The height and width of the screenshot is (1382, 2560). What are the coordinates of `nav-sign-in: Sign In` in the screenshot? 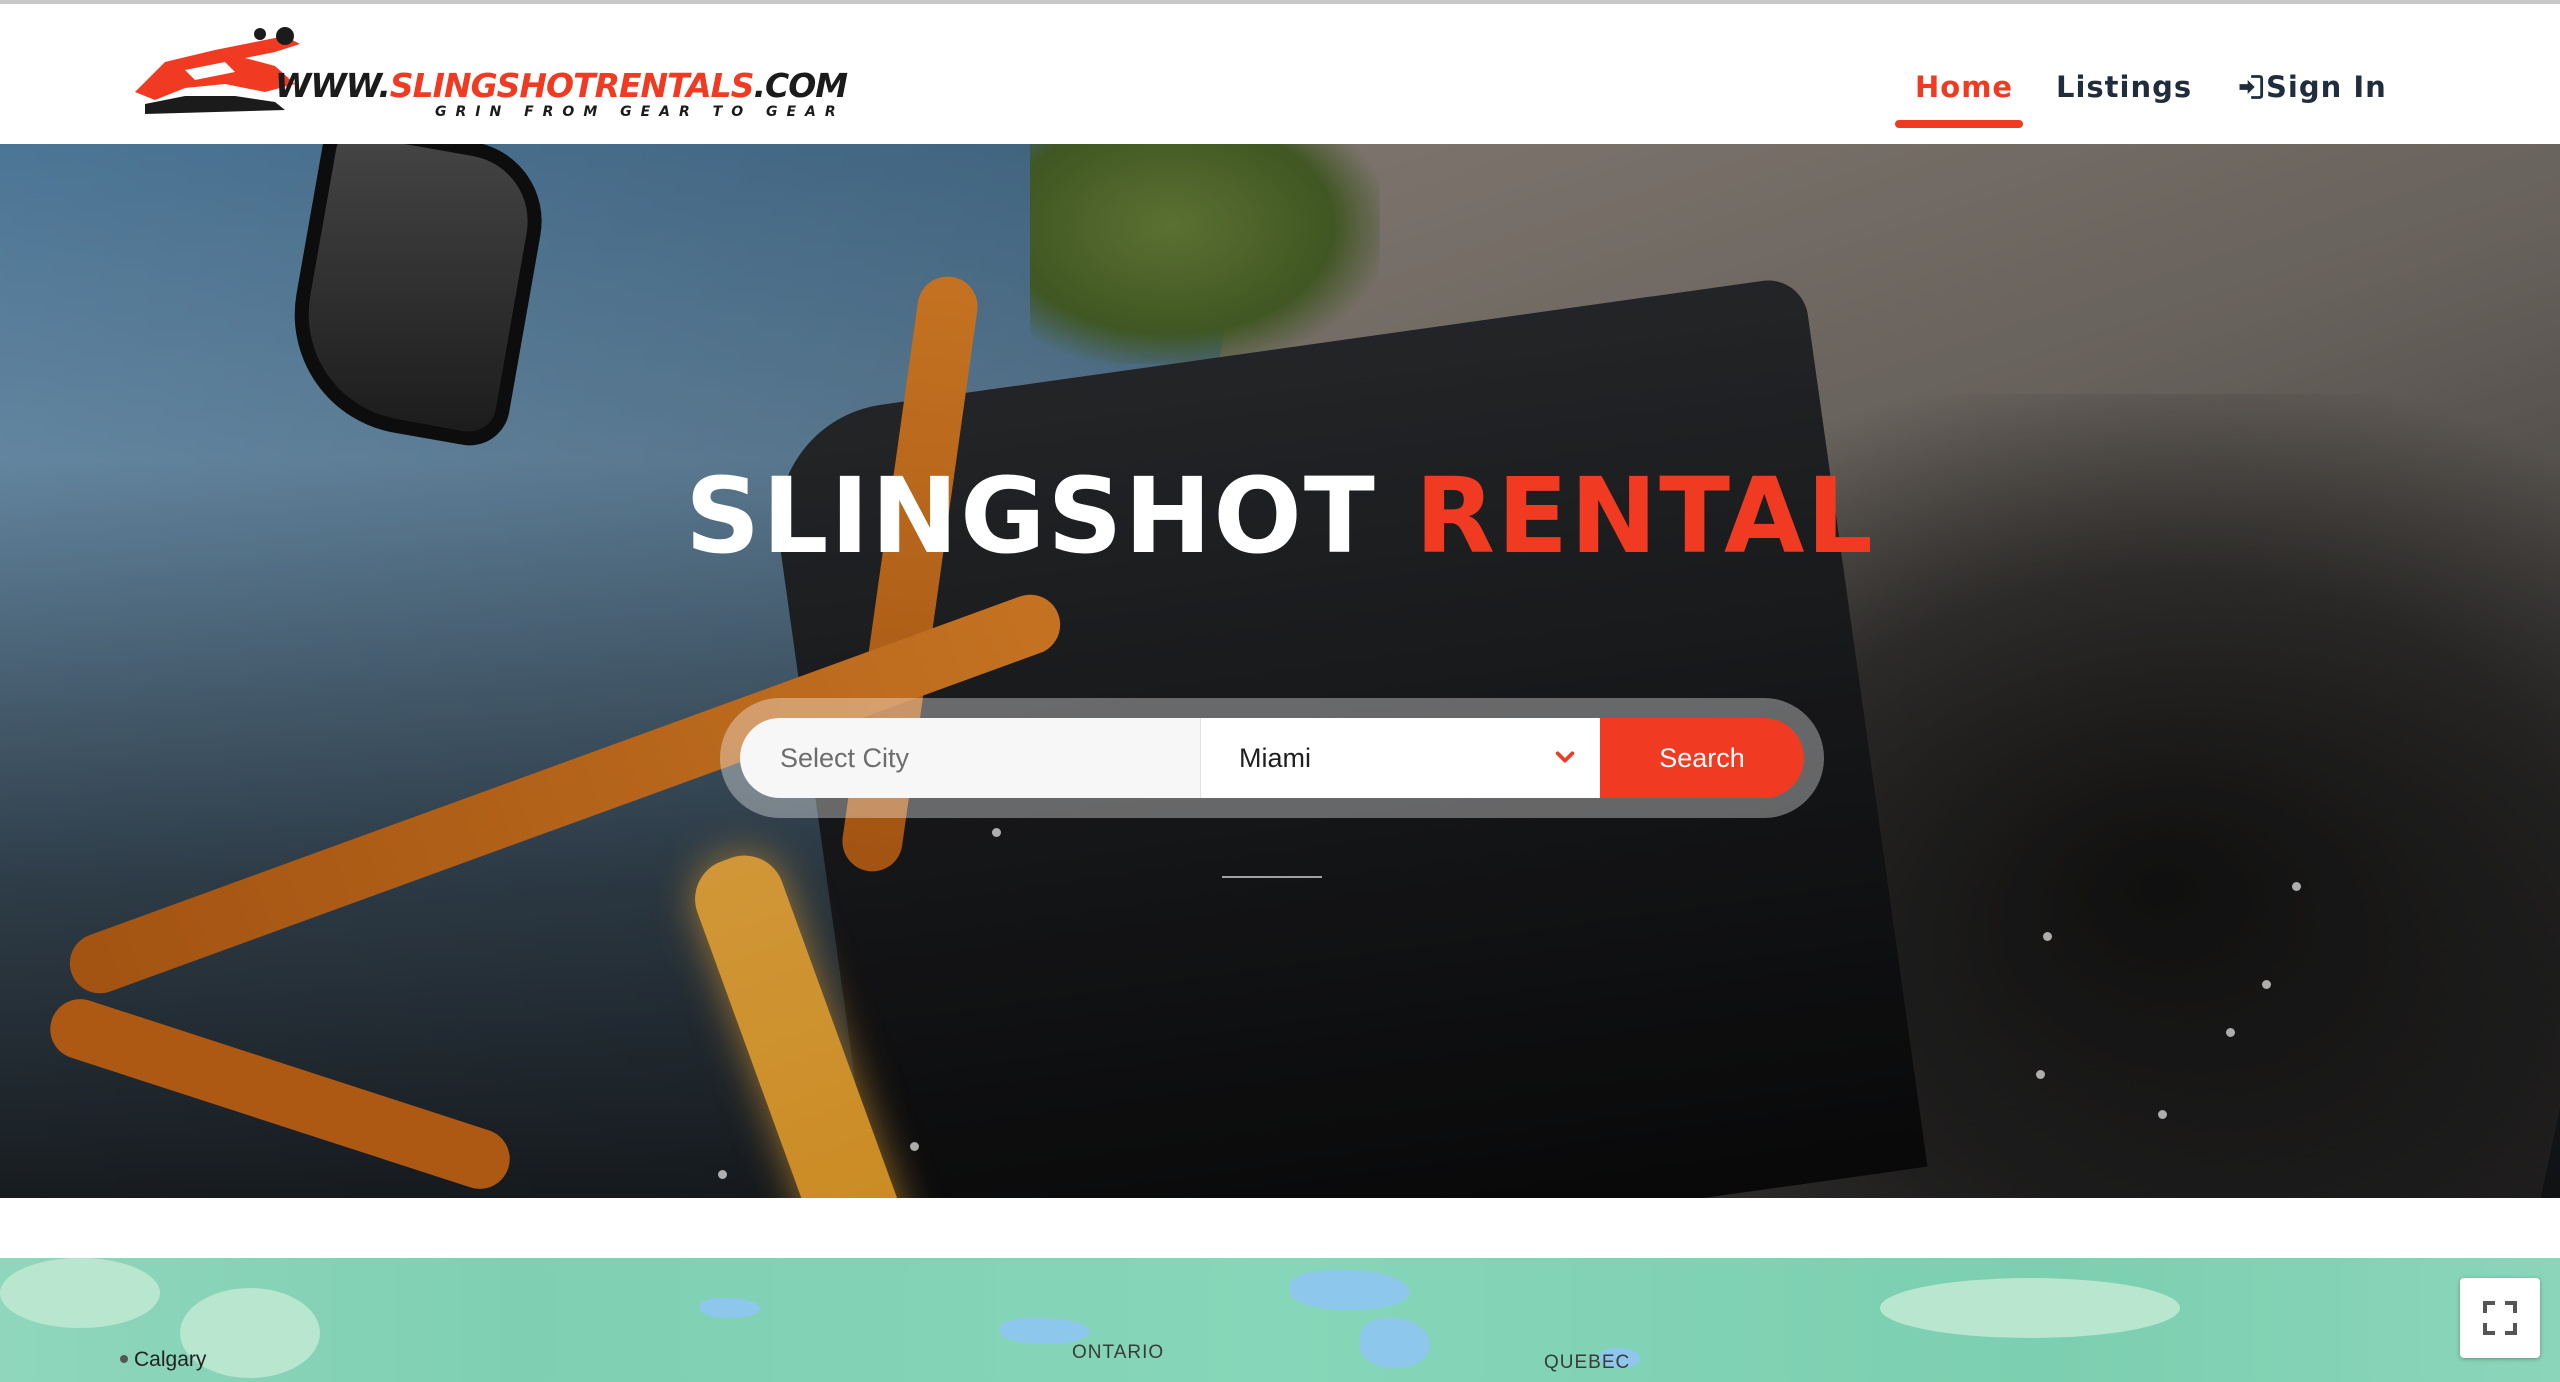 It's located at (2311, 87).